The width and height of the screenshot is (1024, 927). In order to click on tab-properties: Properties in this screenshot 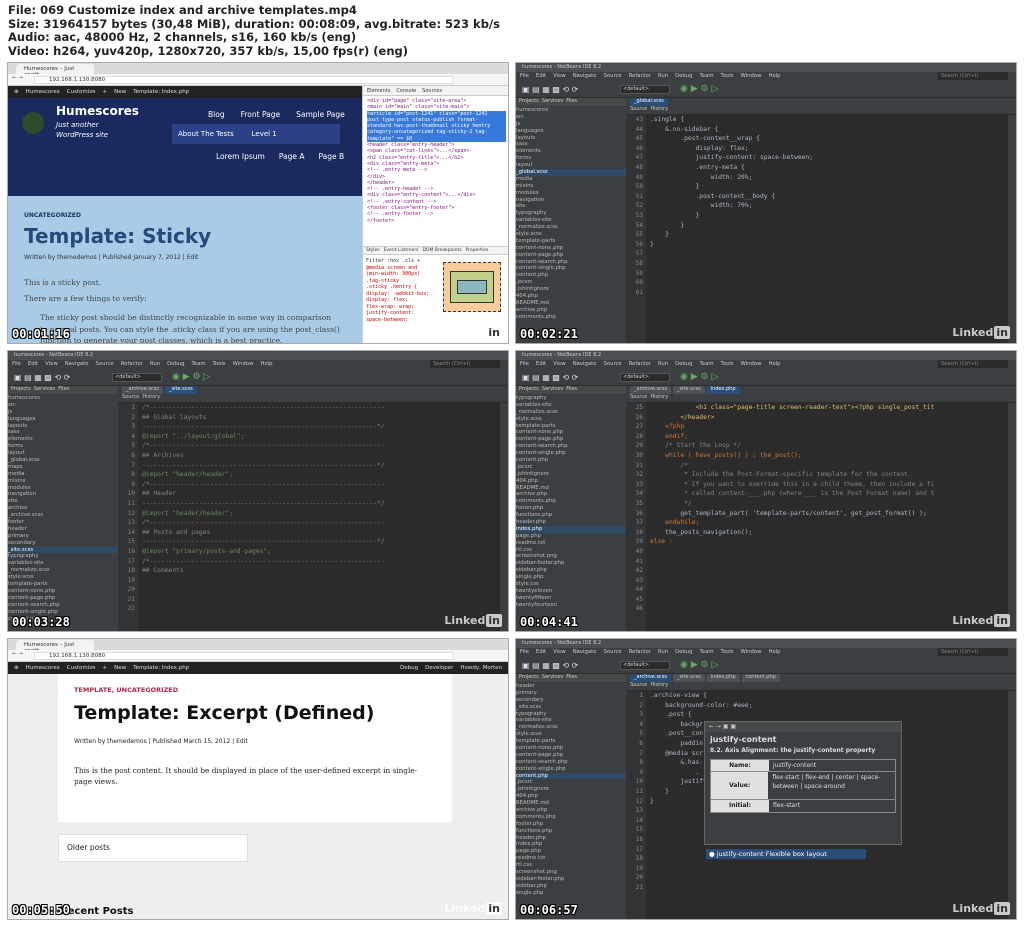, I will do `click(477, 250)`.